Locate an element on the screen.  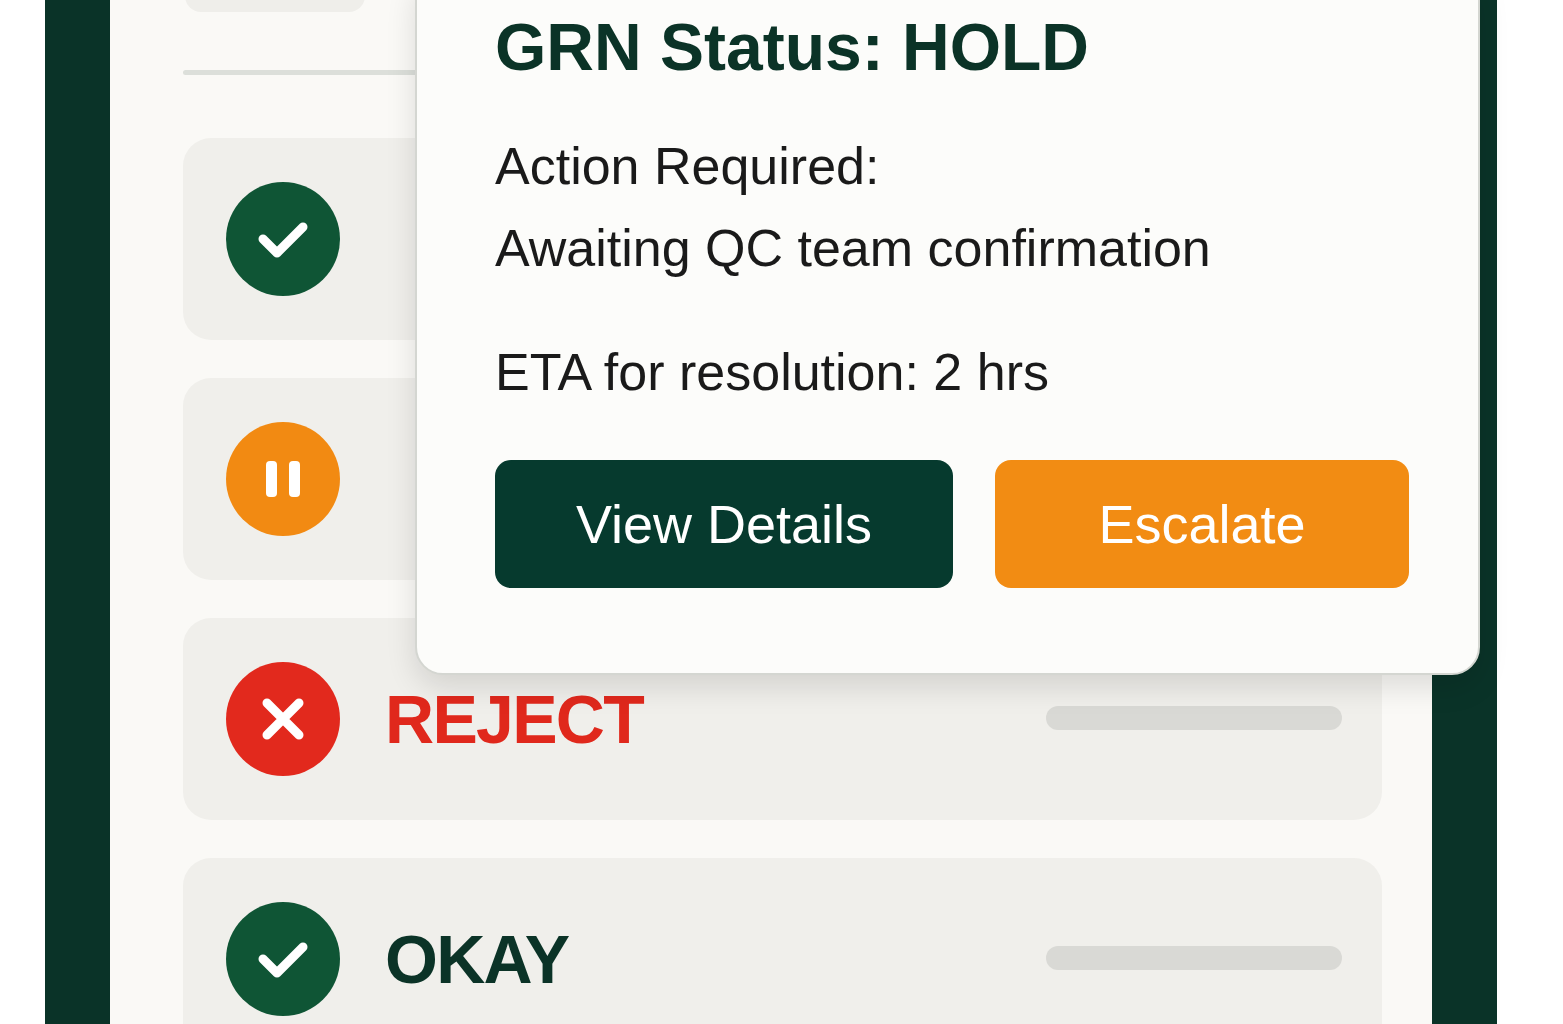
status-label: REJECT is located at coordinates (514, 719).